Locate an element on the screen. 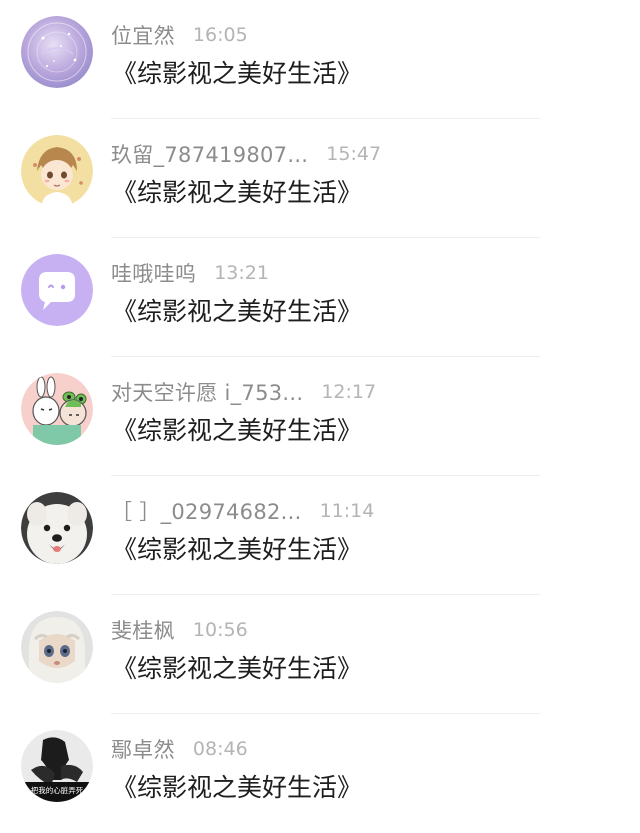 This screenshot has width=640, height=833. galaxy-pattern-avatar-icon is located at coordinates (57, 52).